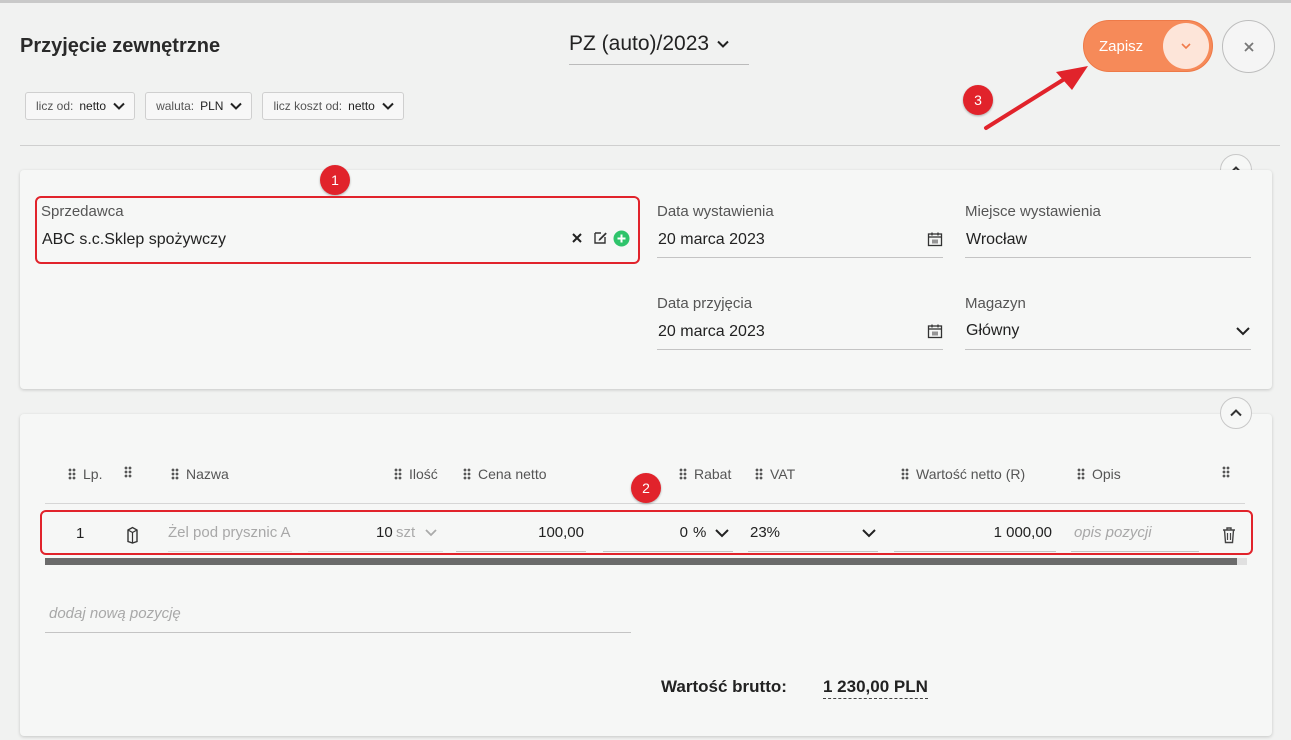 The width and height of the screenshot is (1291, 740). What do you see at coordinates (711, 332) in the screenshot?
I see `receipt-date-value: 20 marca 2023` at bounding box center [711, 332].